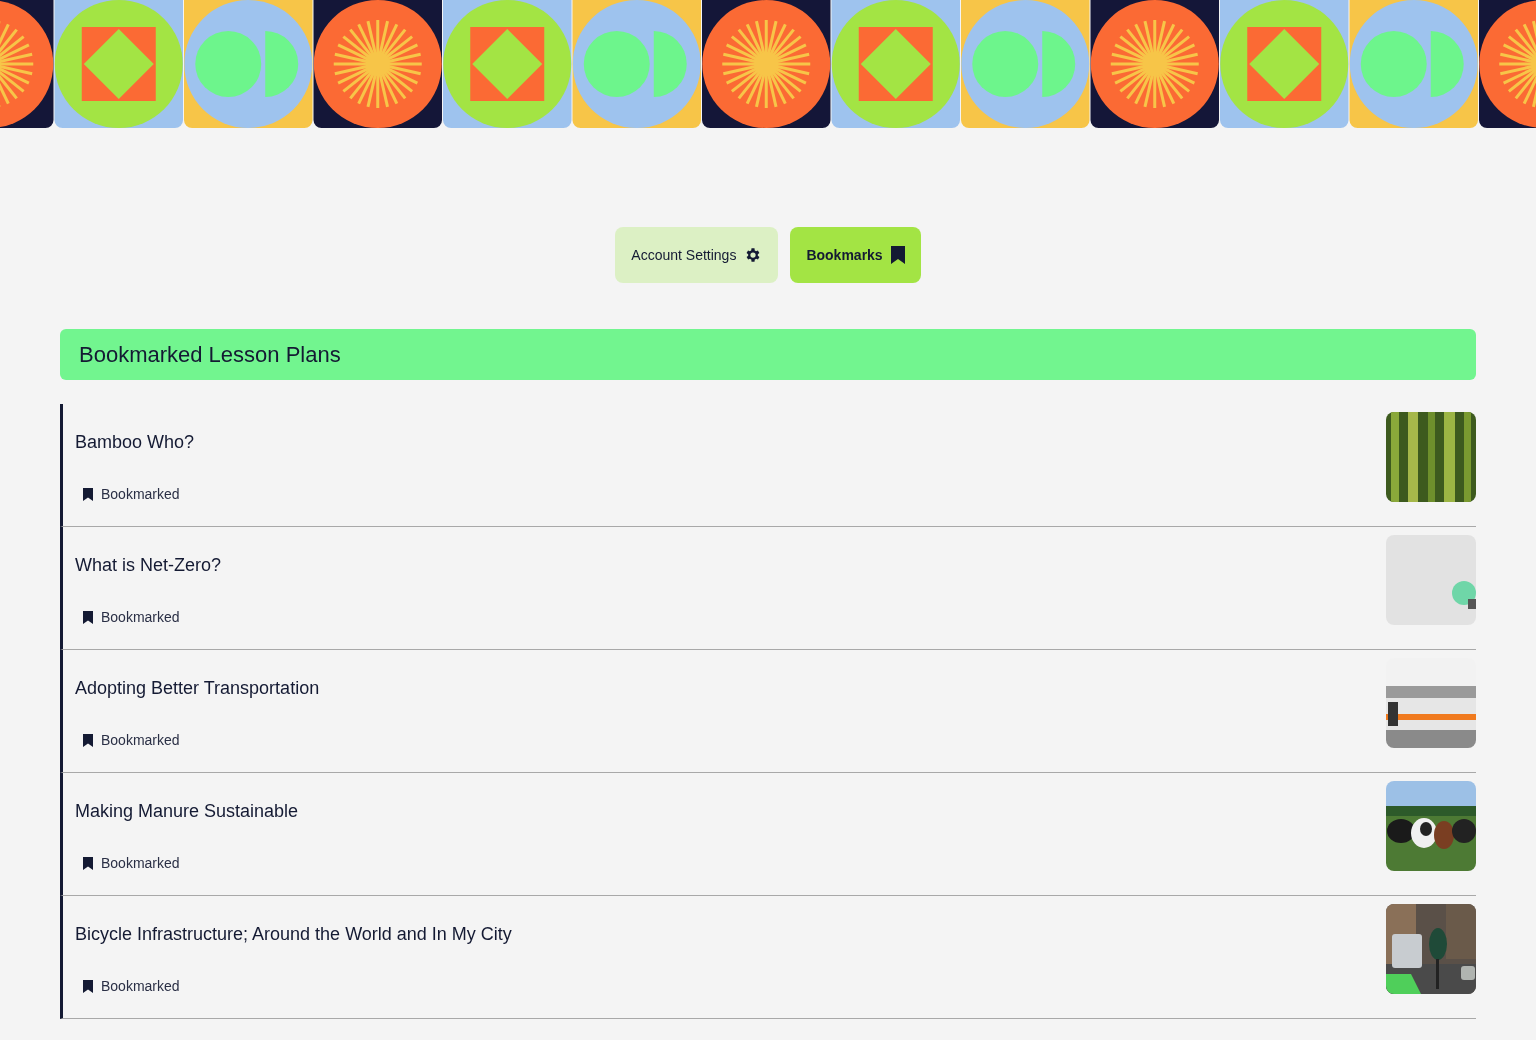  I want to click on lesson-card: Adopting Better Transportation Bookmarked, so click(768, 711).